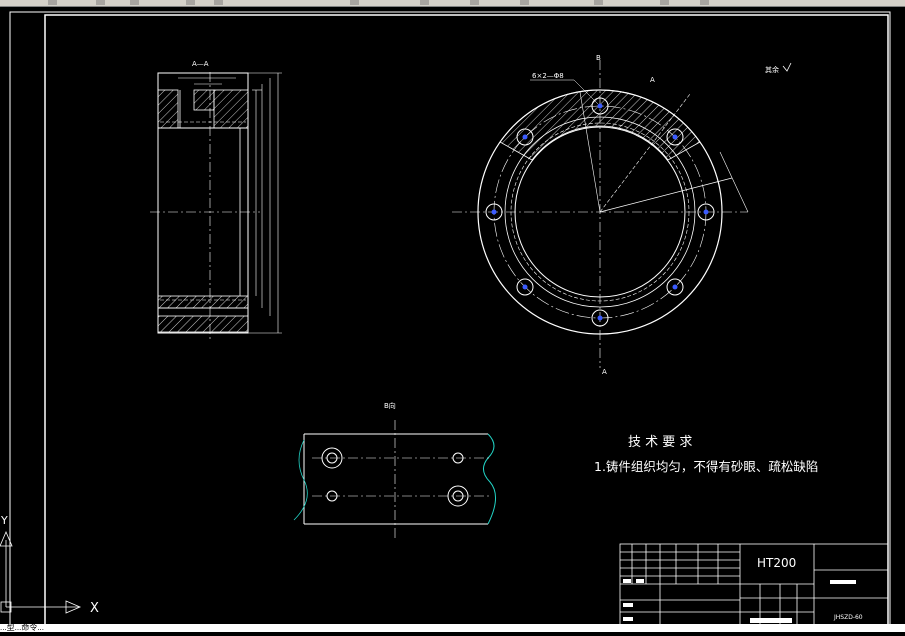 The image size is (905, 636). Describe the element at coordinates (200, 64) in the screenshot. I see `section-label: A—A` at that location.